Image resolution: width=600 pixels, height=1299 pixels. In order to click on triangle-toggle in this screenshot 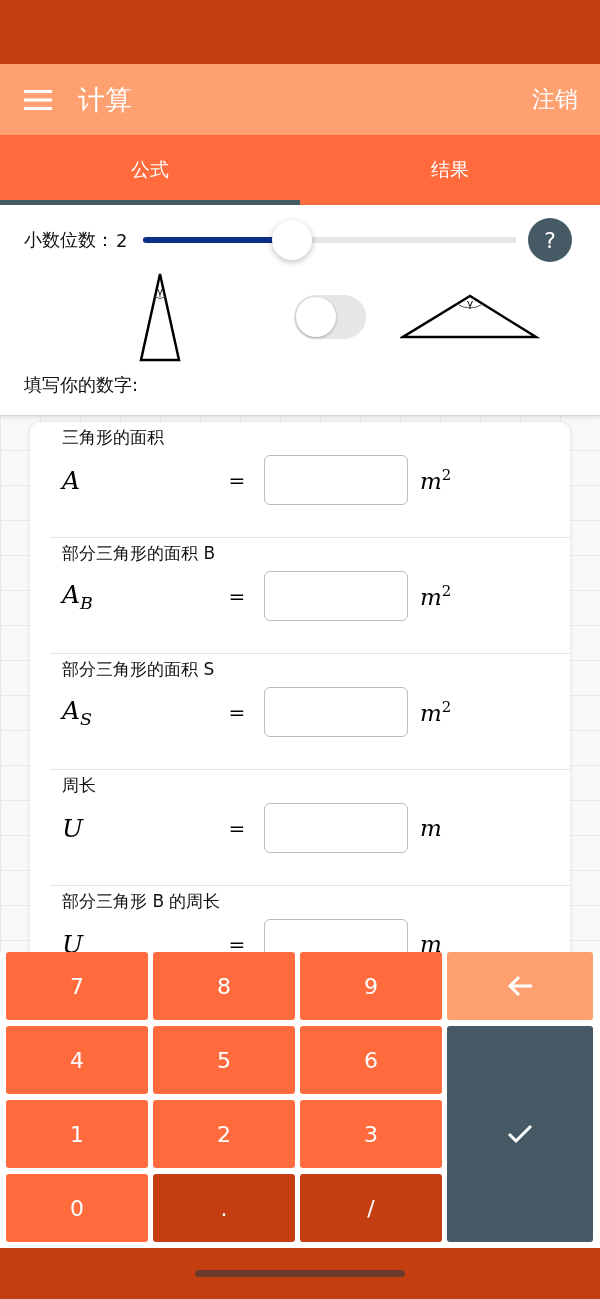, I will do `click(330, 317)`.